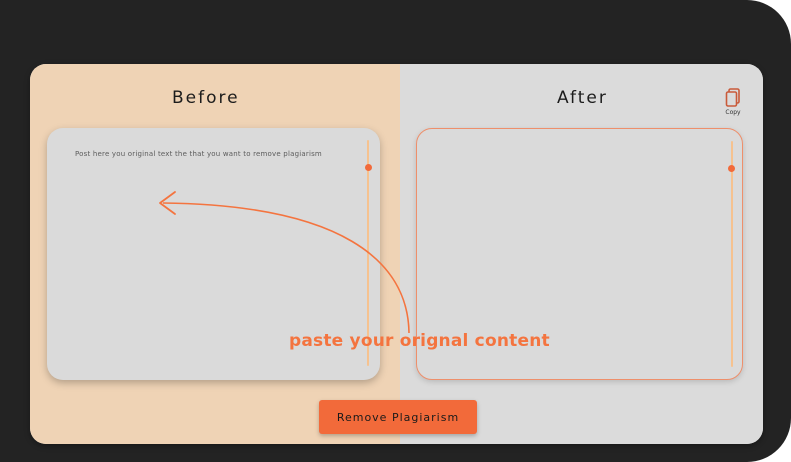 This screenshot has width=791, height=462. Describe the element at coordinates (582, 98) in the screenshot. I see `after-title: After` at that location.